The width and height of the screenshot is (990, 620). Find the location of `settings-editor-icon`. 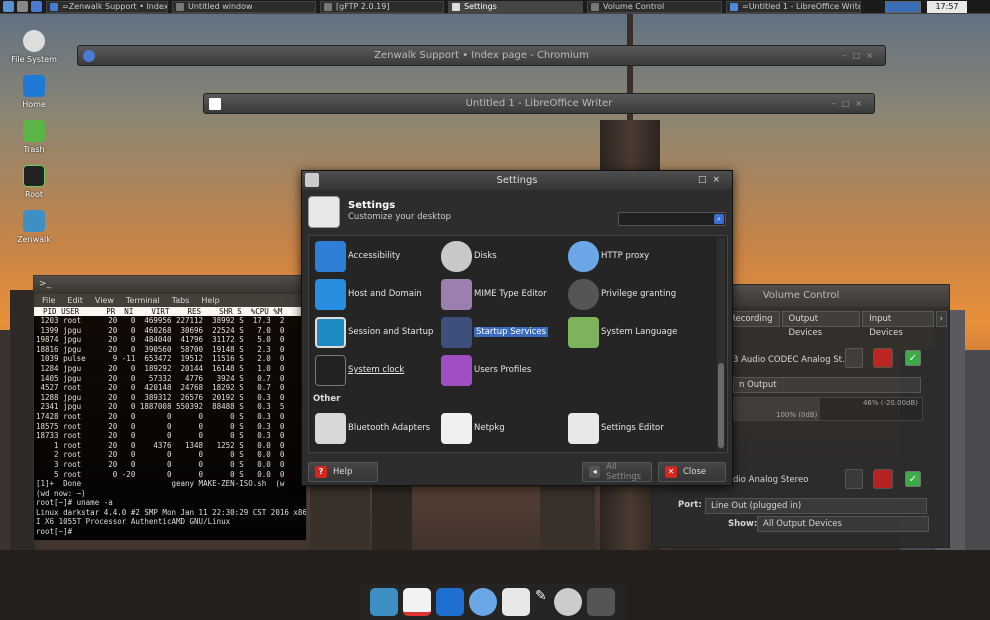

settings-editor-icon is located at coordinates (583, 428).